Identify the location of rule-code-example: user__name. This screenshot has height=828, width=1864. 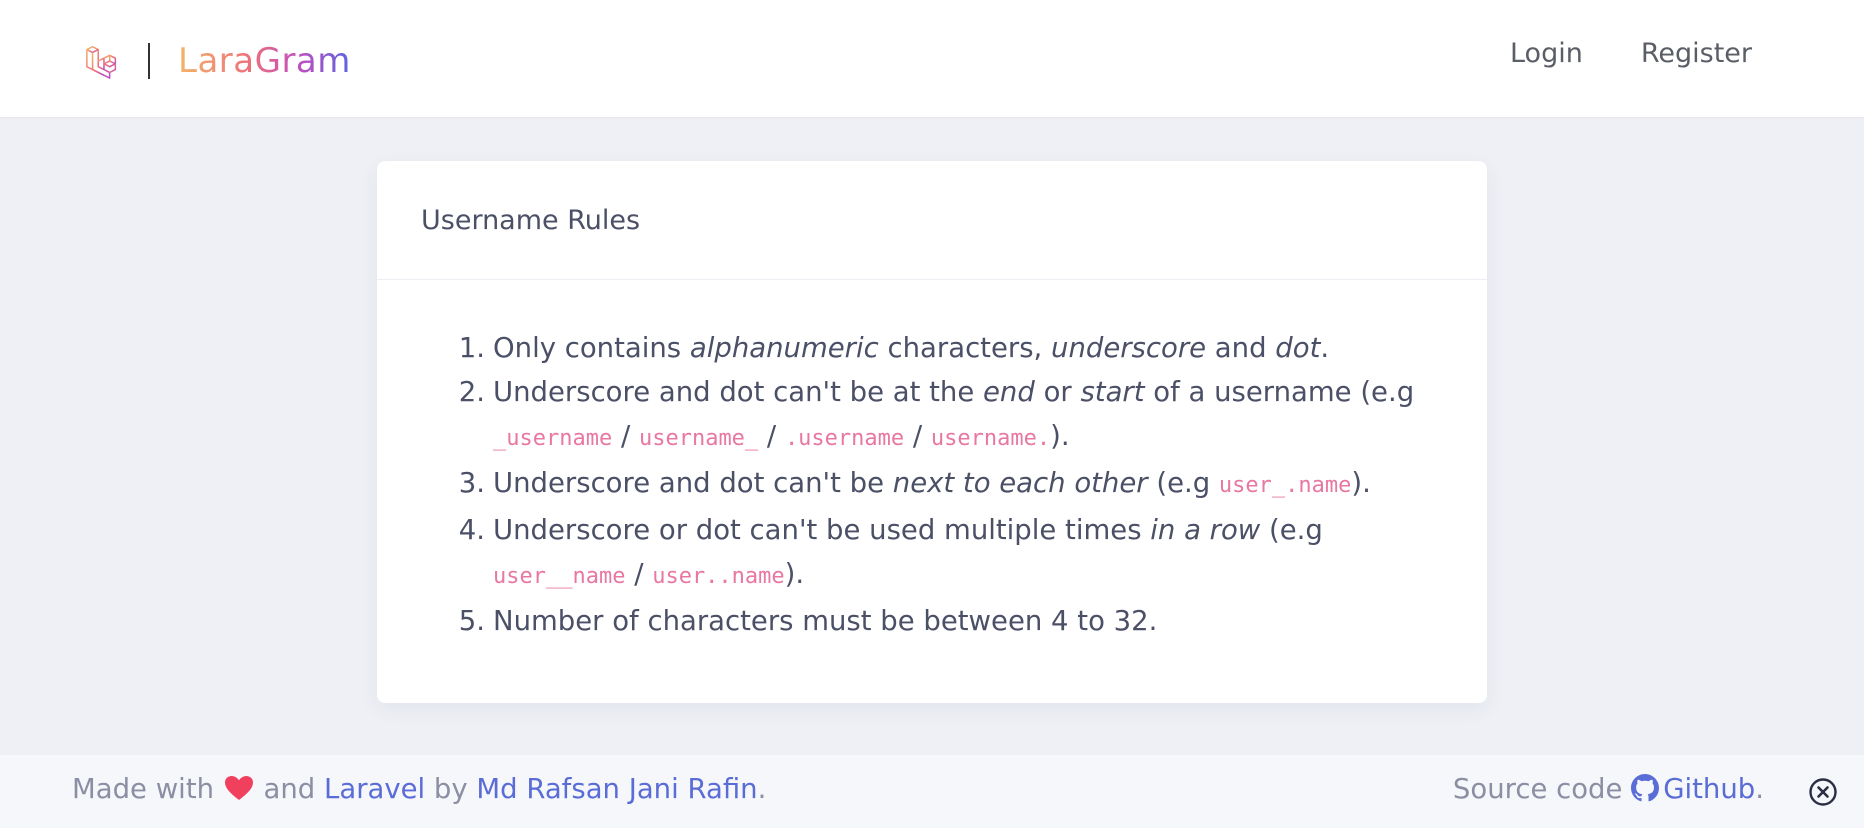
(559, 576).